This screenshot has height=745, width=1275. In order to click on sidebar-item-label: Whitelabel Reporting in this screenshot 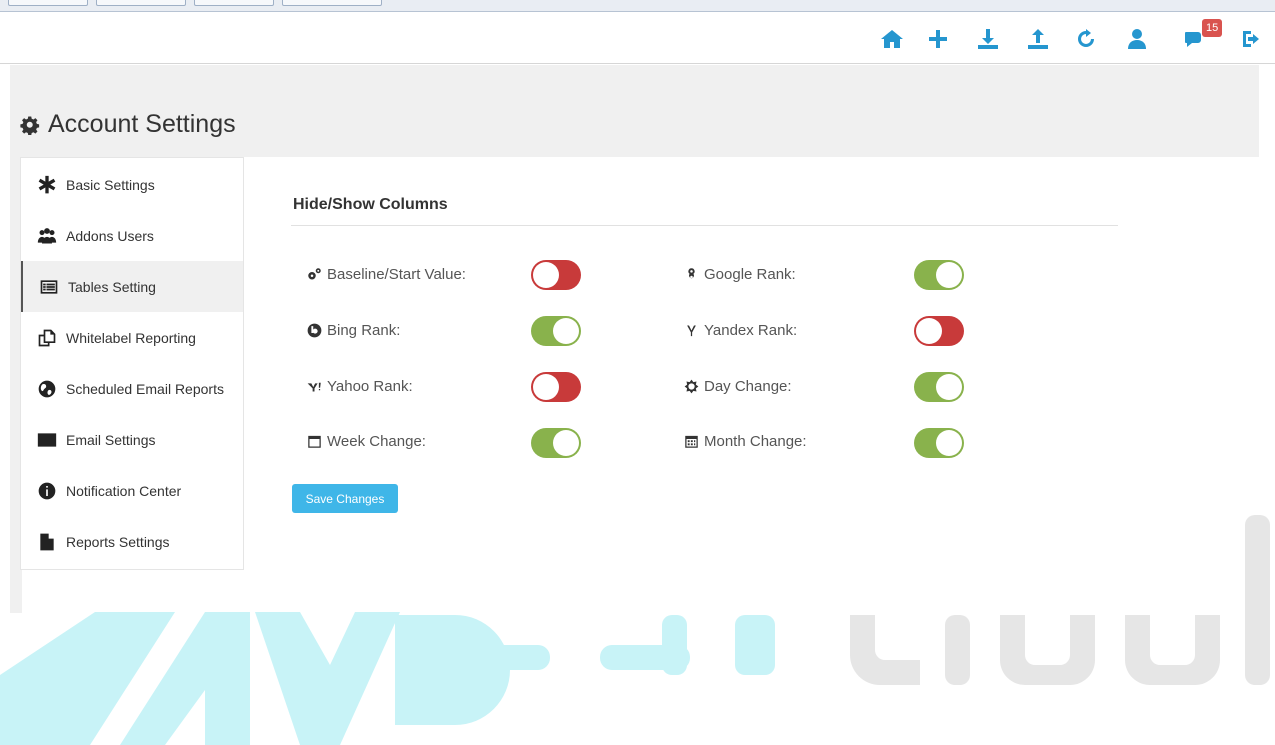, I will do `click(131, 337)`.